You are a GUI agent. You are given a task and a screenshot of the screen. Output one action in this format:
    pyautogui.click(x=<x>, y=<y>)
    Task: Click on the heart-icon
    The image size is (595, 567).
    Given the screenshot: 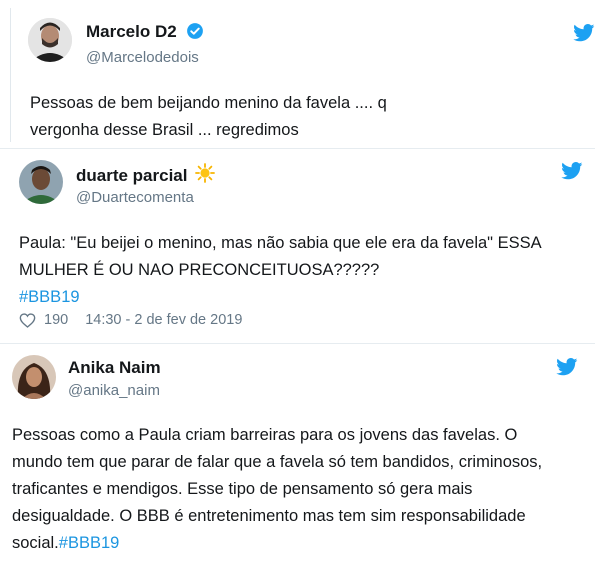 What is the action you would take?
    pyautogui.click(x=27, y=320)
    